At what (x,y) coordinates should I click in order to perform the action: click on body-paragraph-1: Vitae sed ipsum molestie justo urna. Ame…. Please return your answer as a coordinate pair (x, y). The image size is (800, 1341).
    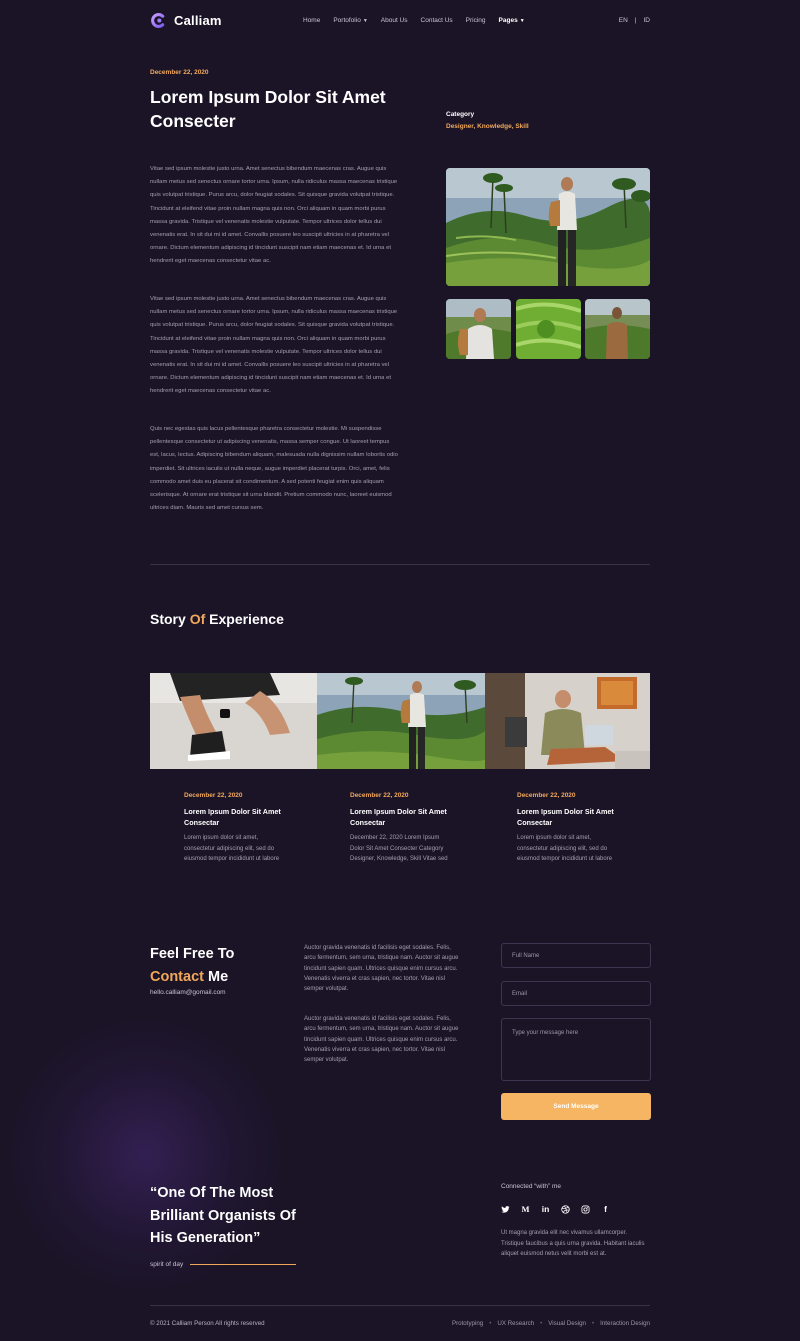
    Looking at the image, I should click on (274, 215).